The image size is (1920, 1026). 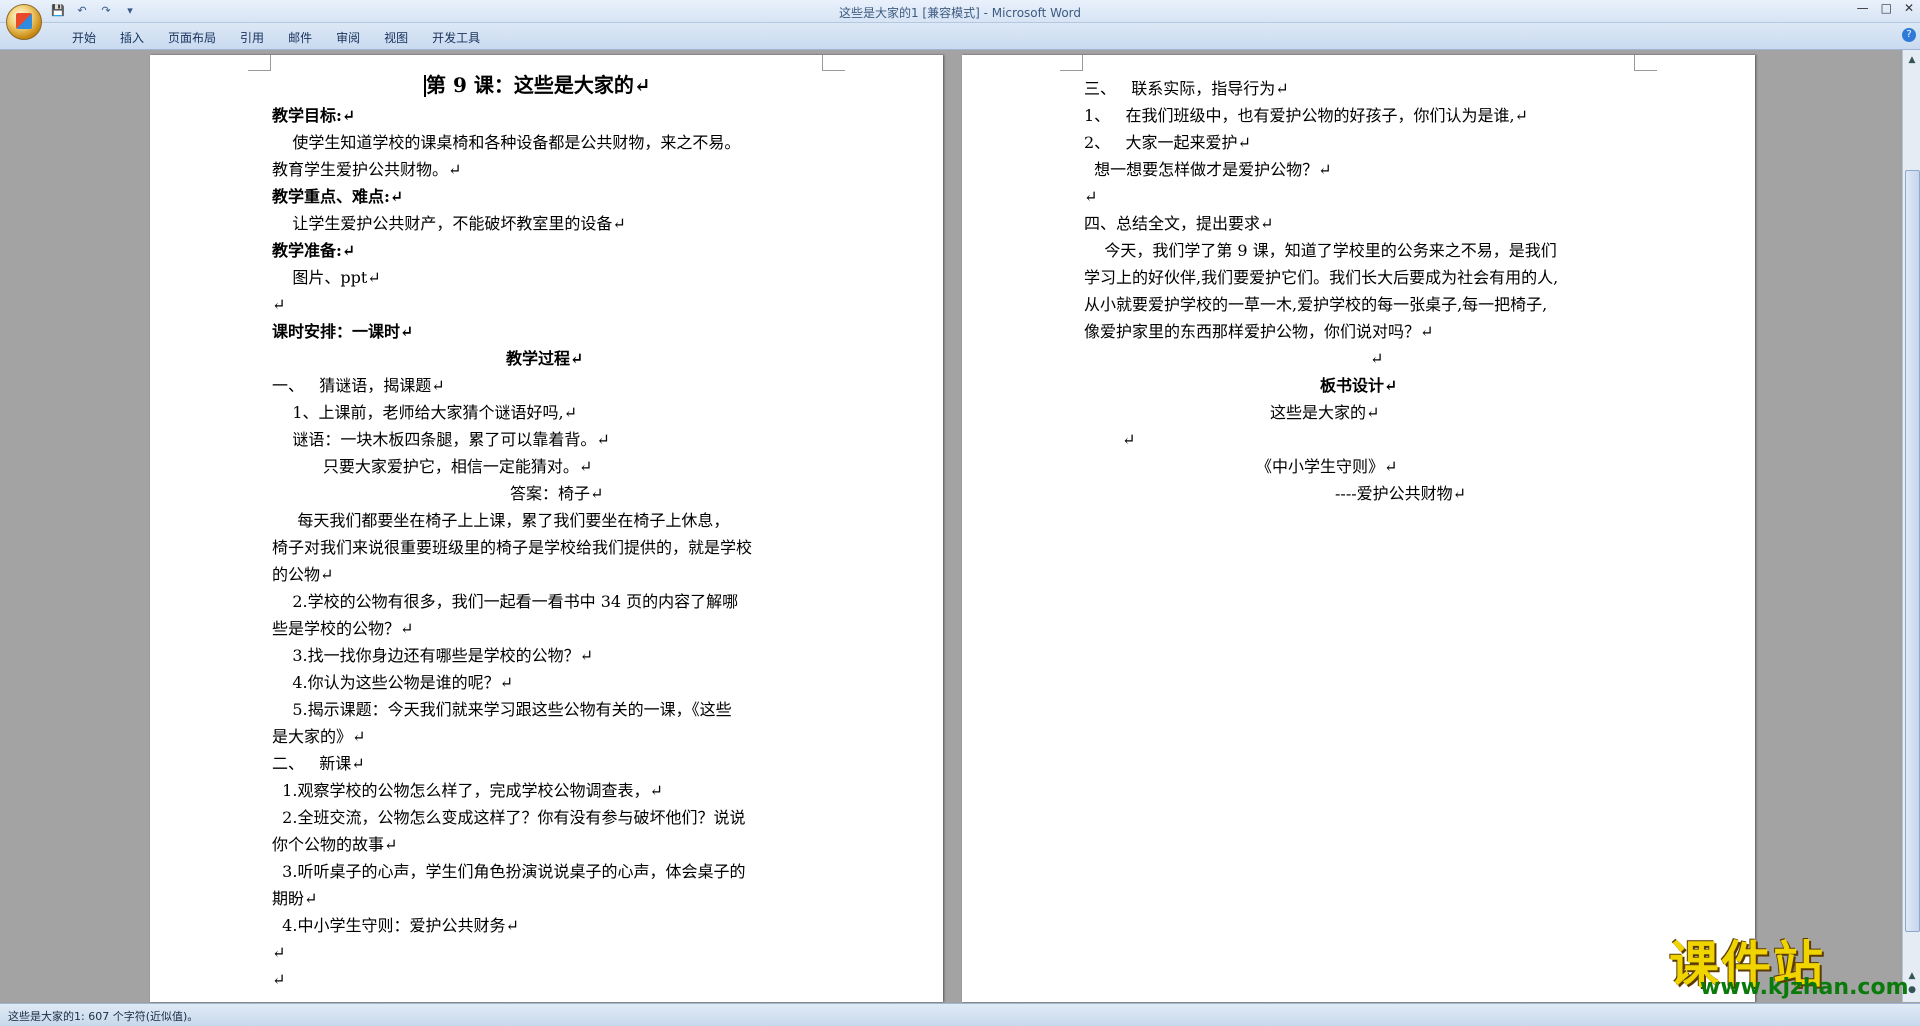 I want to click on doc-line: 你个公物的故事↵, so click(x=335, y=844).